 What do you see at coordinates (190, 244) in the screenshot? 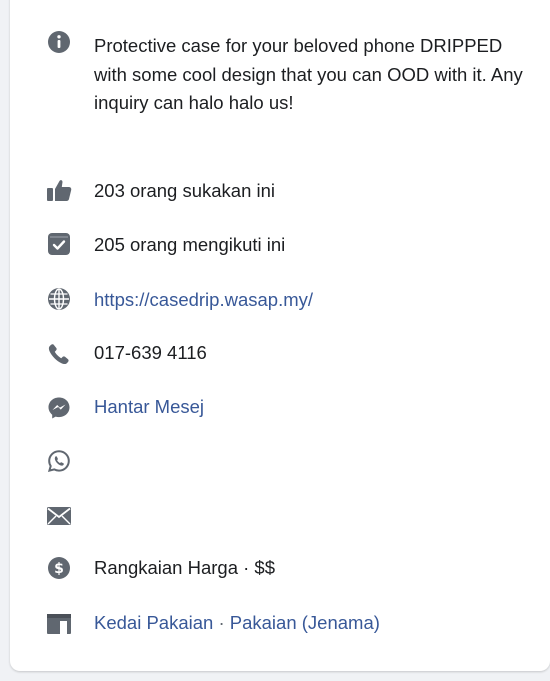
I see `followers-count: 205 orang mengikuti ini` at bounding box center [190, 244].